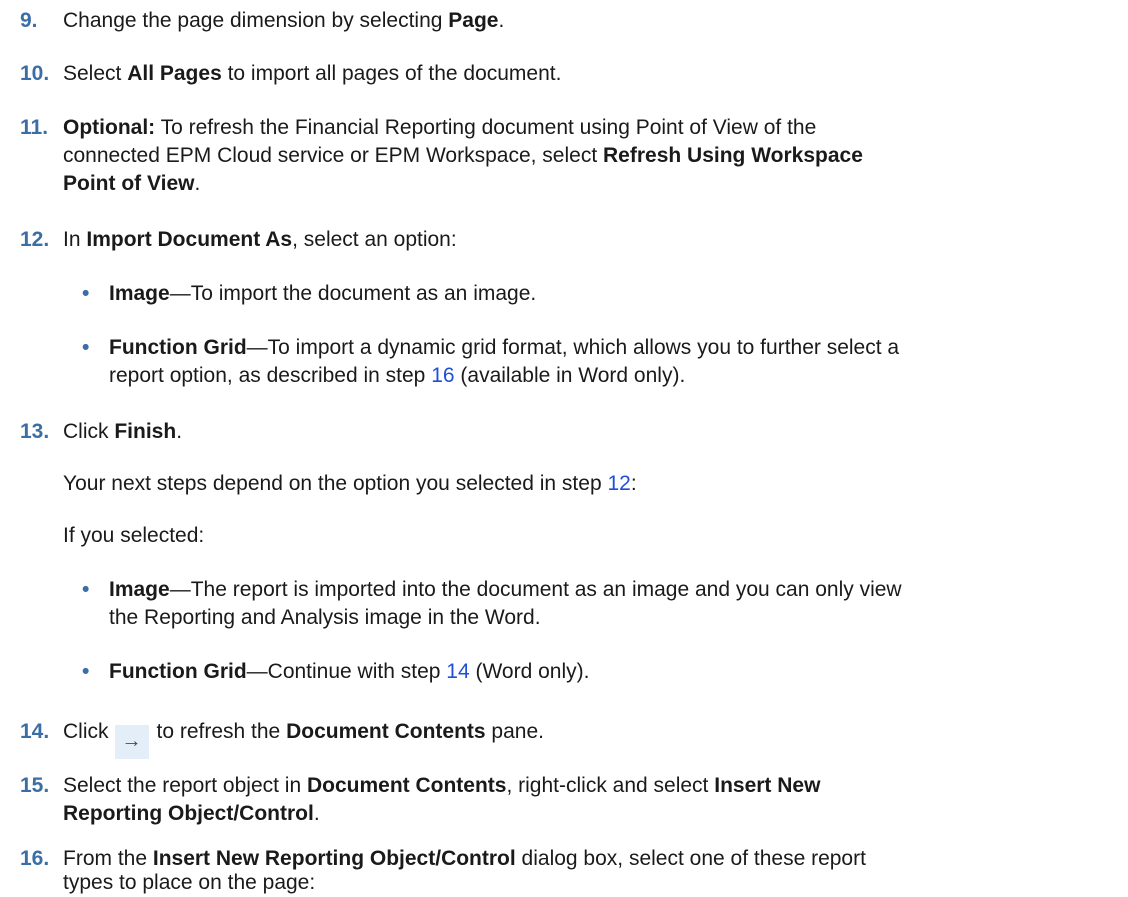  Describe the element at coordinates (109, 127) in the screenshot. I see `optional-label: Optional:` at that location.